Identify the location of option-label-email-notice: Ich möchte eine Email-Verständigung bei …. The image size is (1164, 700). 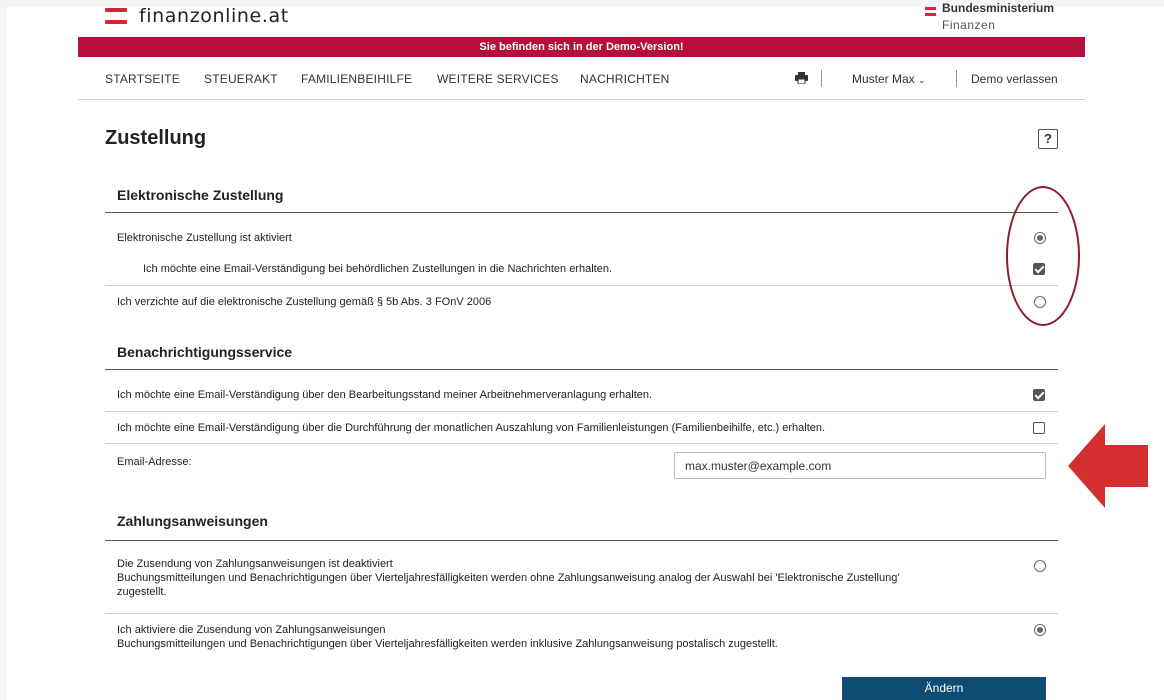
(378, 269).